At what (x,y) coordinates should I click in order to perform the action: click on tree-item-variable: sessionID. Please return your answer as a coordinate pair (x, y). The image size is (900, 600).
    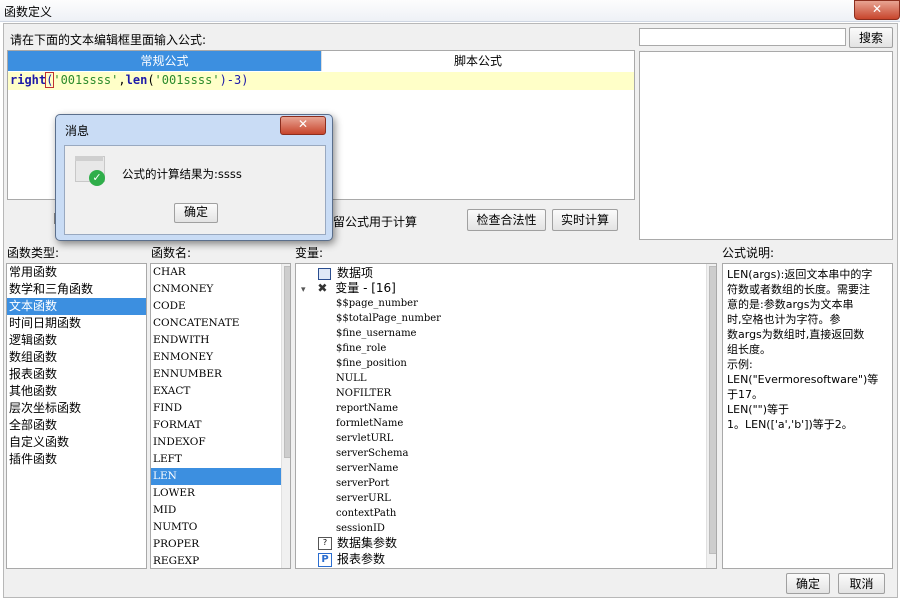
    Looking at the image, I should click on (388, 528).